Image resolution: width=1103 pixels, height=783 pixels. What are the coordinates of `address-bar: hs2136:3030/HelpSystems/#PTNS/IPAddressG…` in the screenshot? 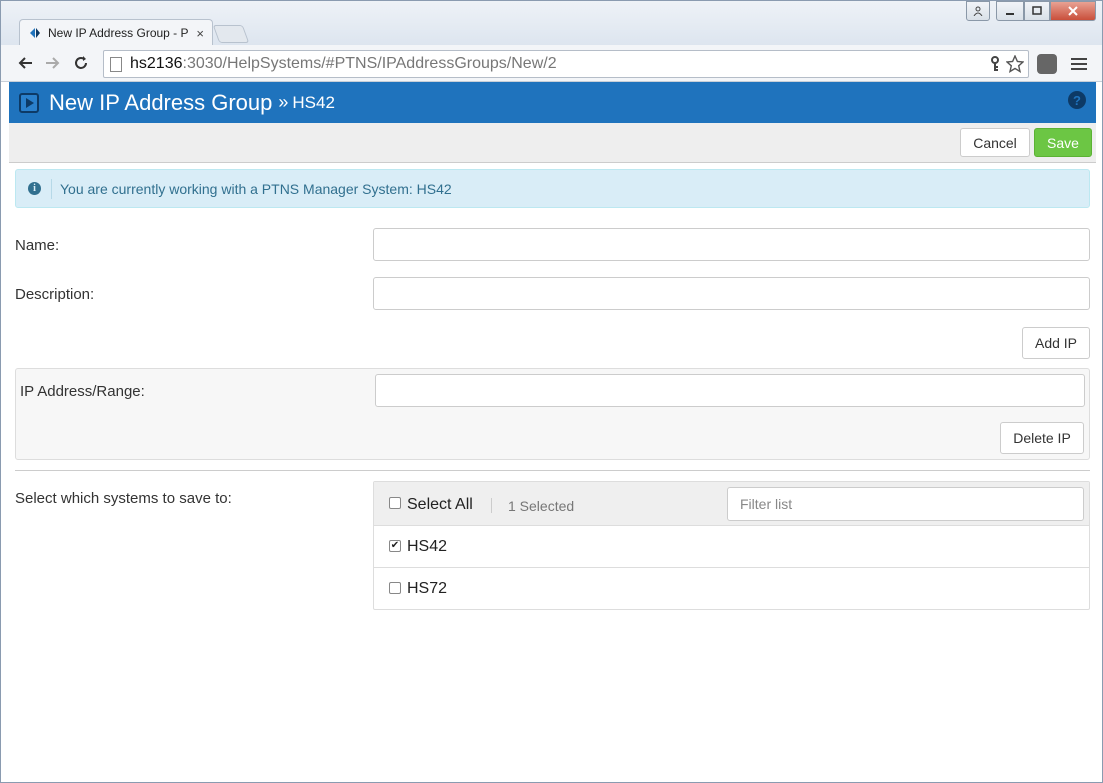 It's located at (566, 64).